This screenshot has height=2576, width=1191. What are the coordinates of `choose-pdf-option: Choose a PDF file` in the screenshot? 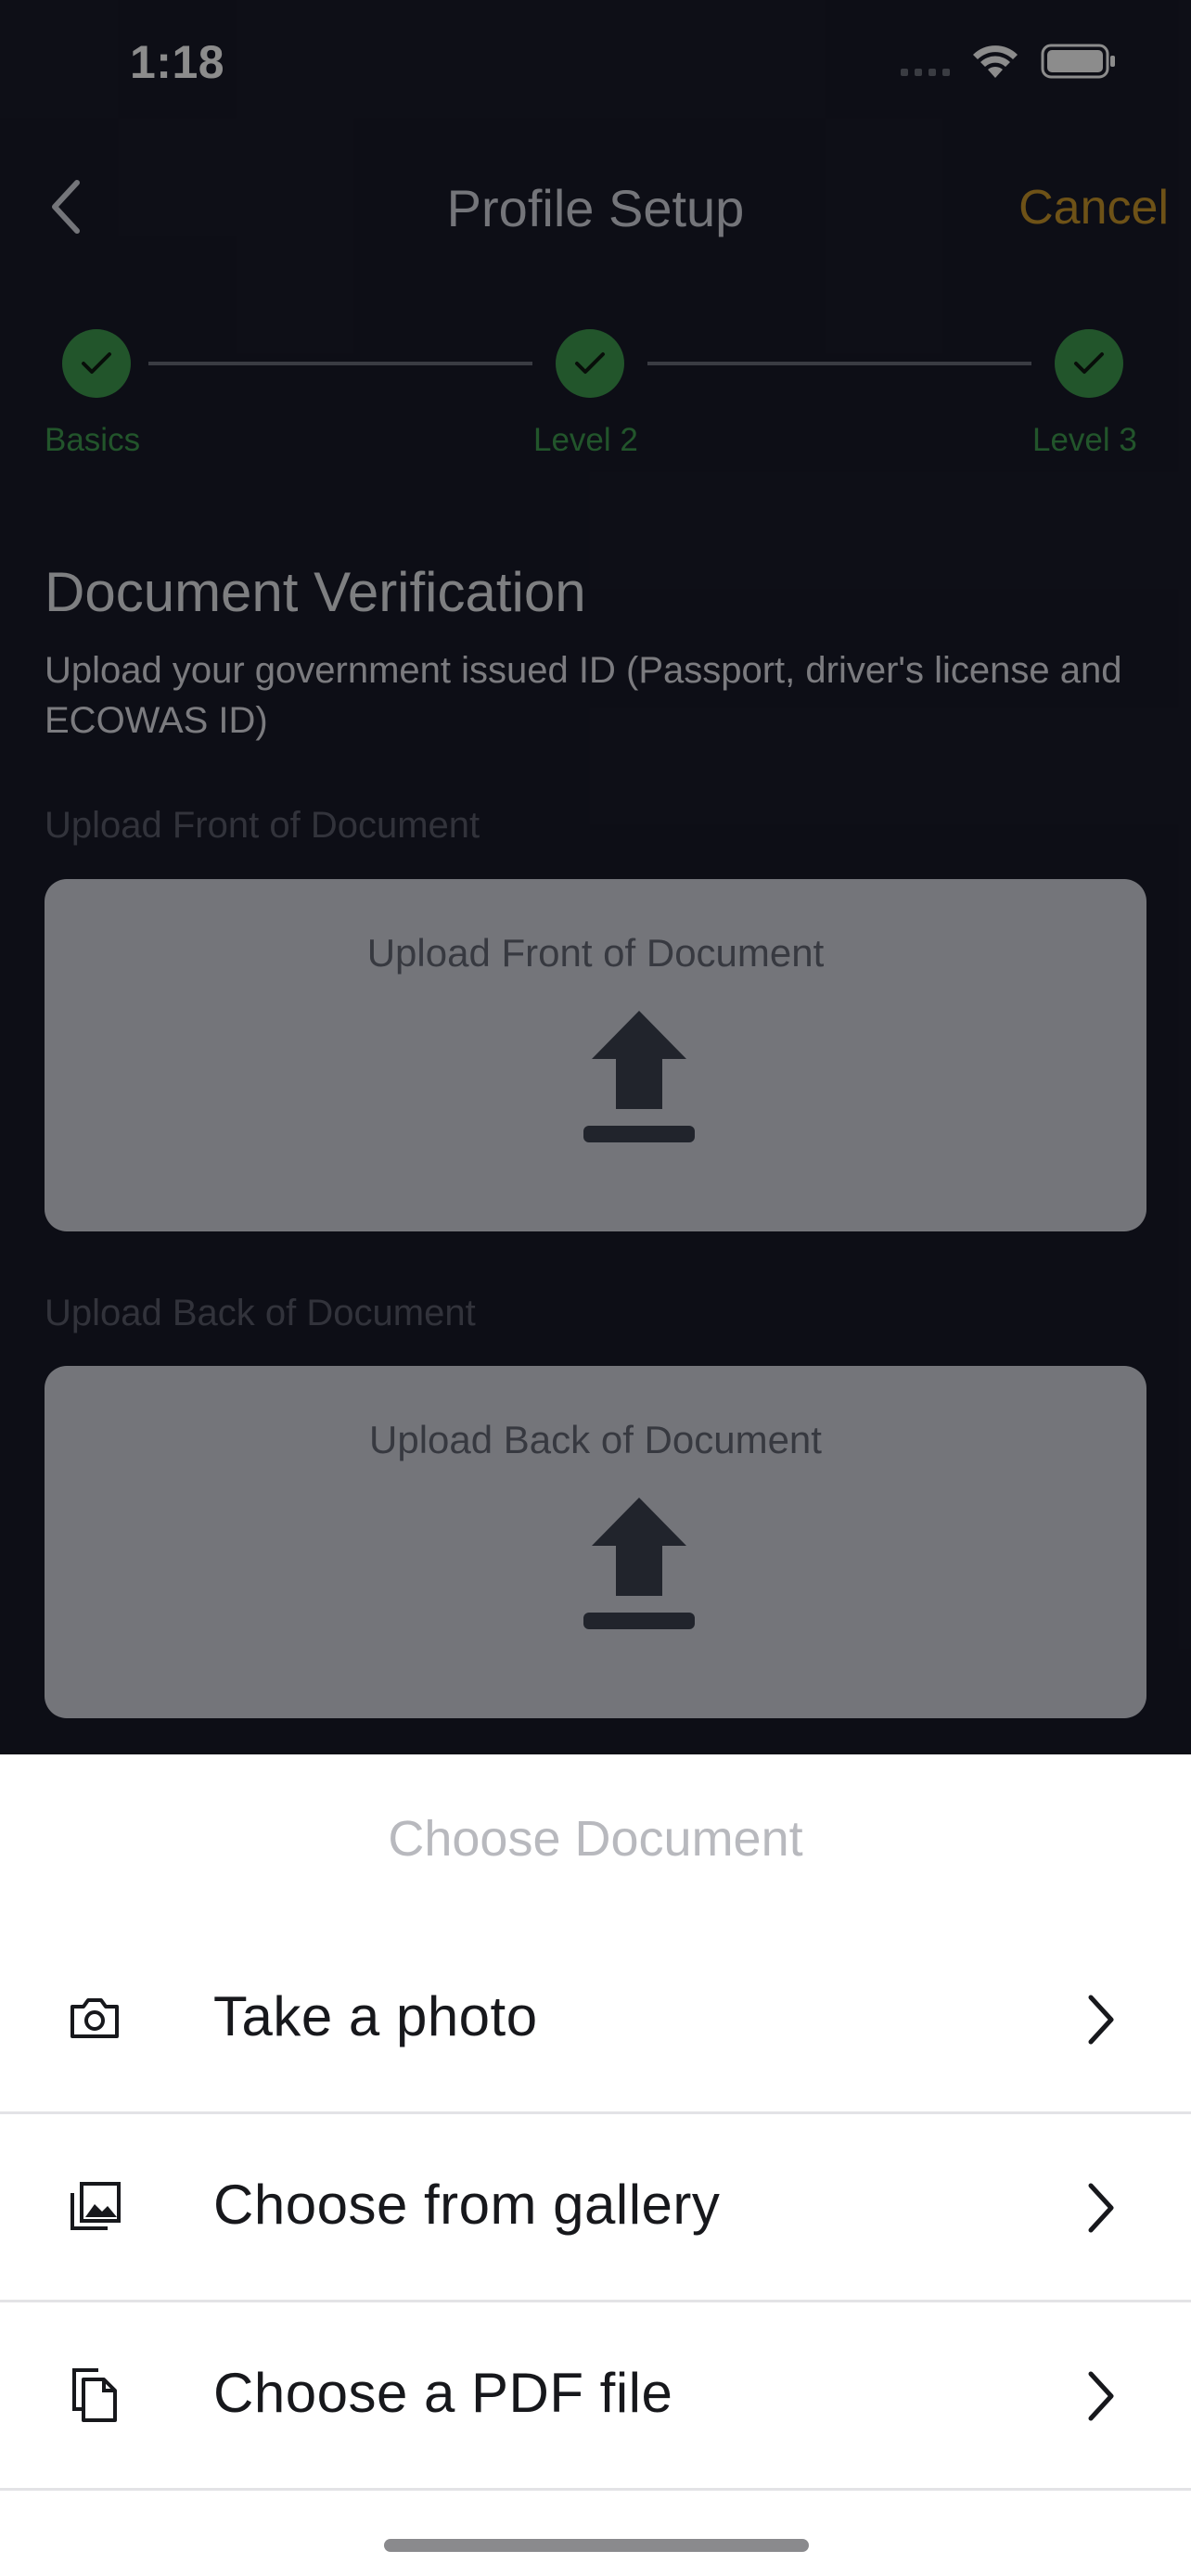 It's located at (595, 2397).